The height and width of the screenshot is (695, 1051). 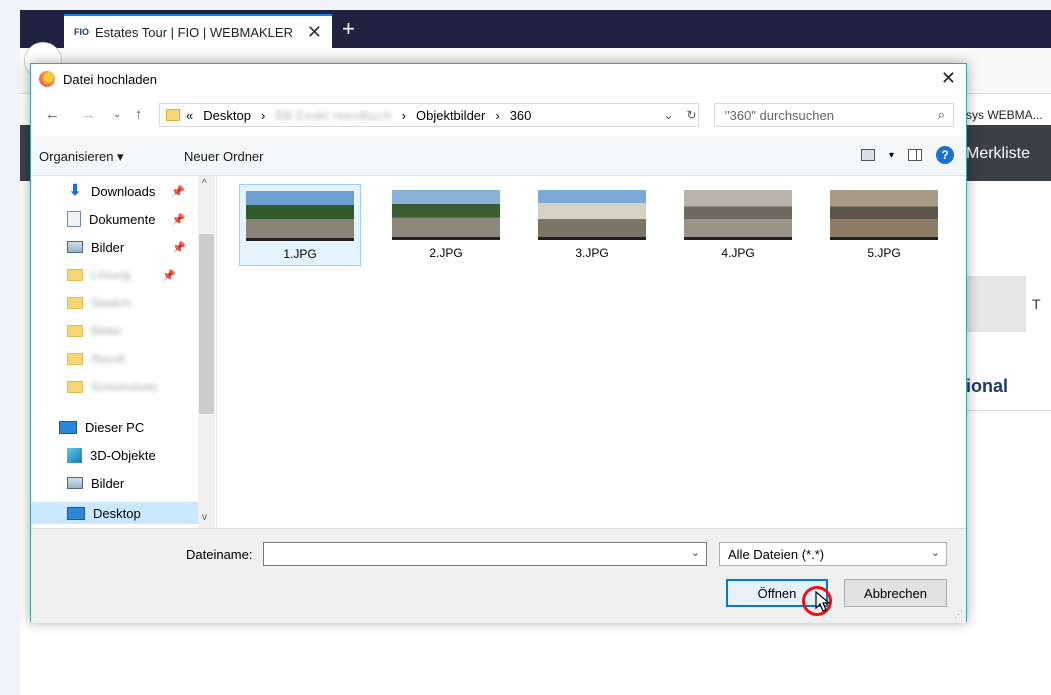 I want to click on firefox-icon, so click(x=47, y=79).